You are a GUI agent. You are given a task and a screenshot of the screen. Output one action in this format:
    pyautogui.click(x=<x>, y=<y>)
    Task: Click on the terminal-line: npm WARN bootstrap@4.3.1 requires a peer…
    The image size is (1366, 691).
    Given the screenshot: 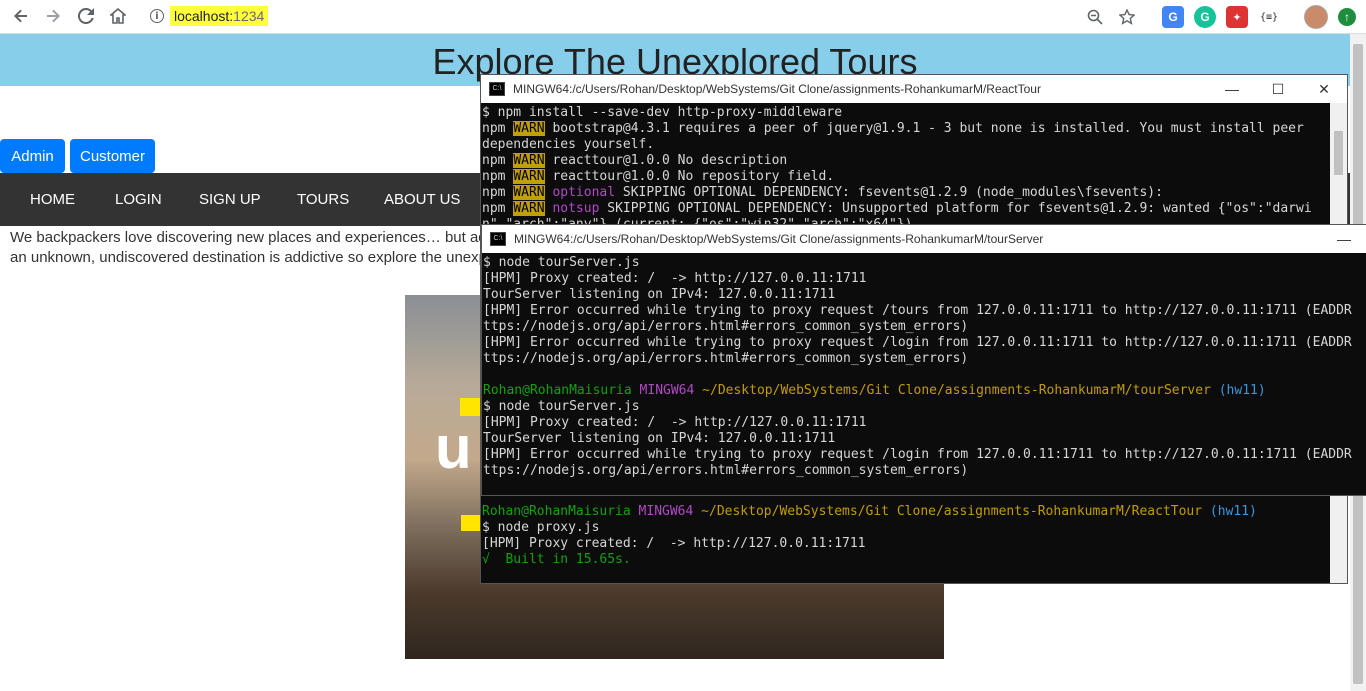 What is the action you would take?
    pyautogui.click(x=893, y=128)
    